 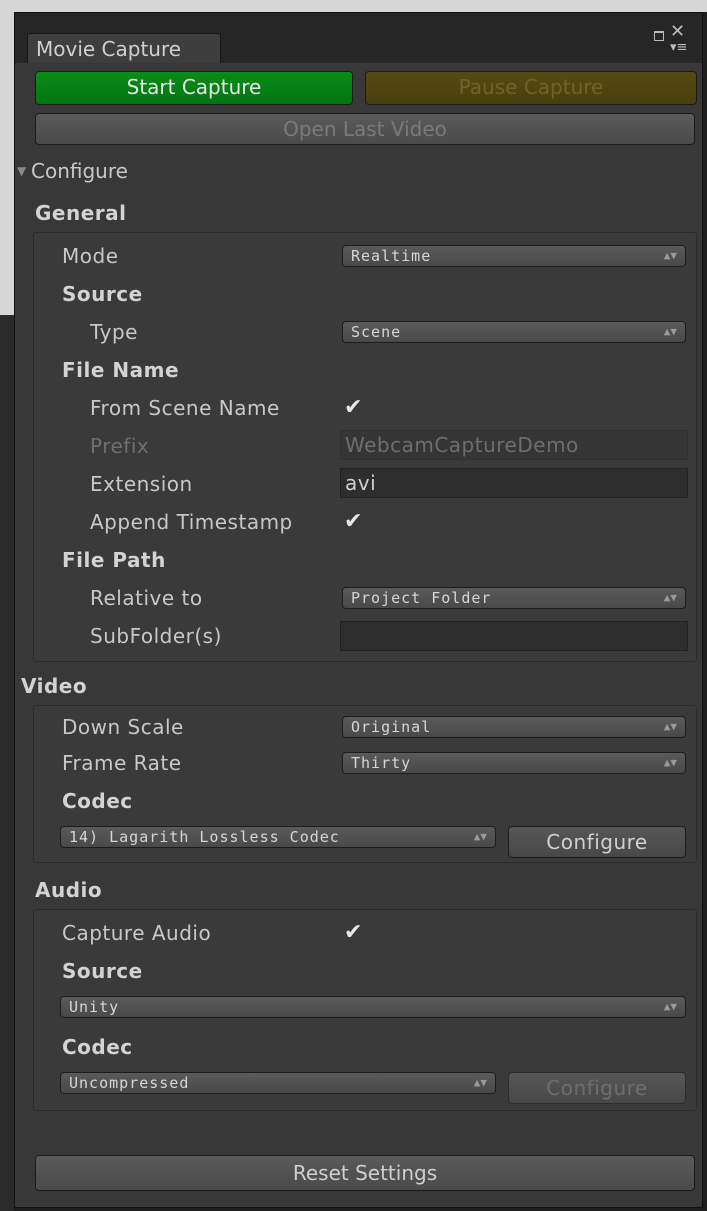 What do you see at coordinates (421, 598) in the screenshot?
I see `relative-to-value: Project Folder` at bounding box center [421, 598].